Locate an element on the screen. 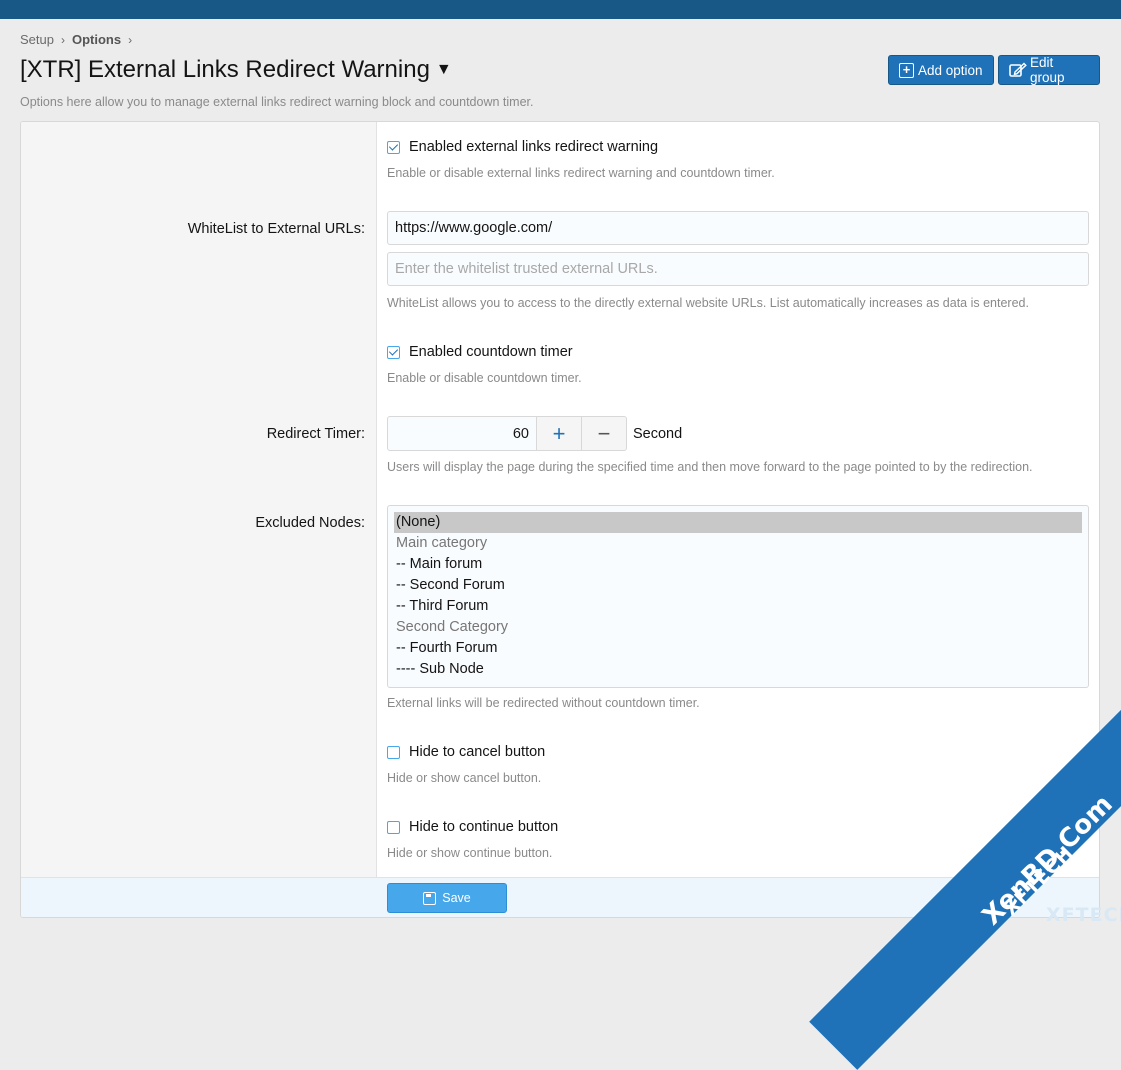 The width and height of the screenshot is (1121, 1070). enable-countdown-checkbox is located at coordinates (393, 352).